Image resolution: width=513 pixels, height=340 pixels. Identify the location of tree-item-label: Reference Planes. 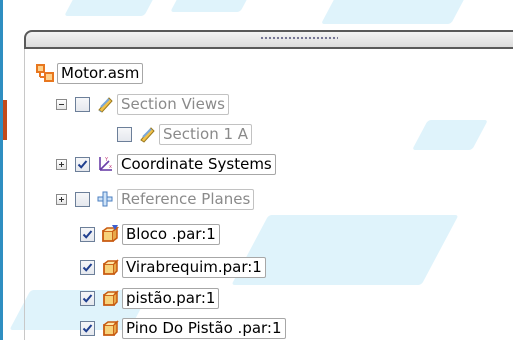
(186, 199).